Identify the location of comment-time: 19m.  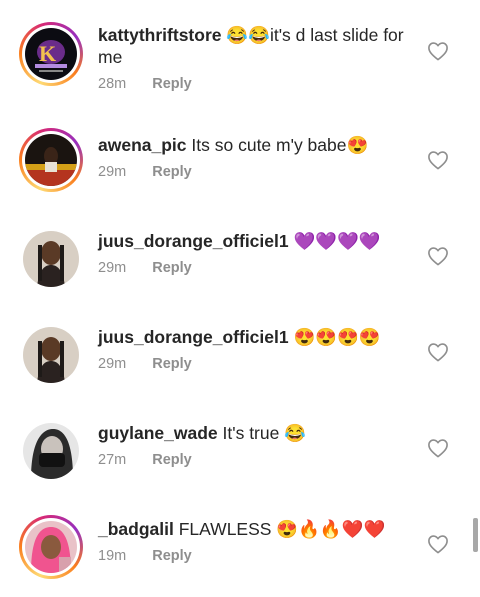
(112, 556).